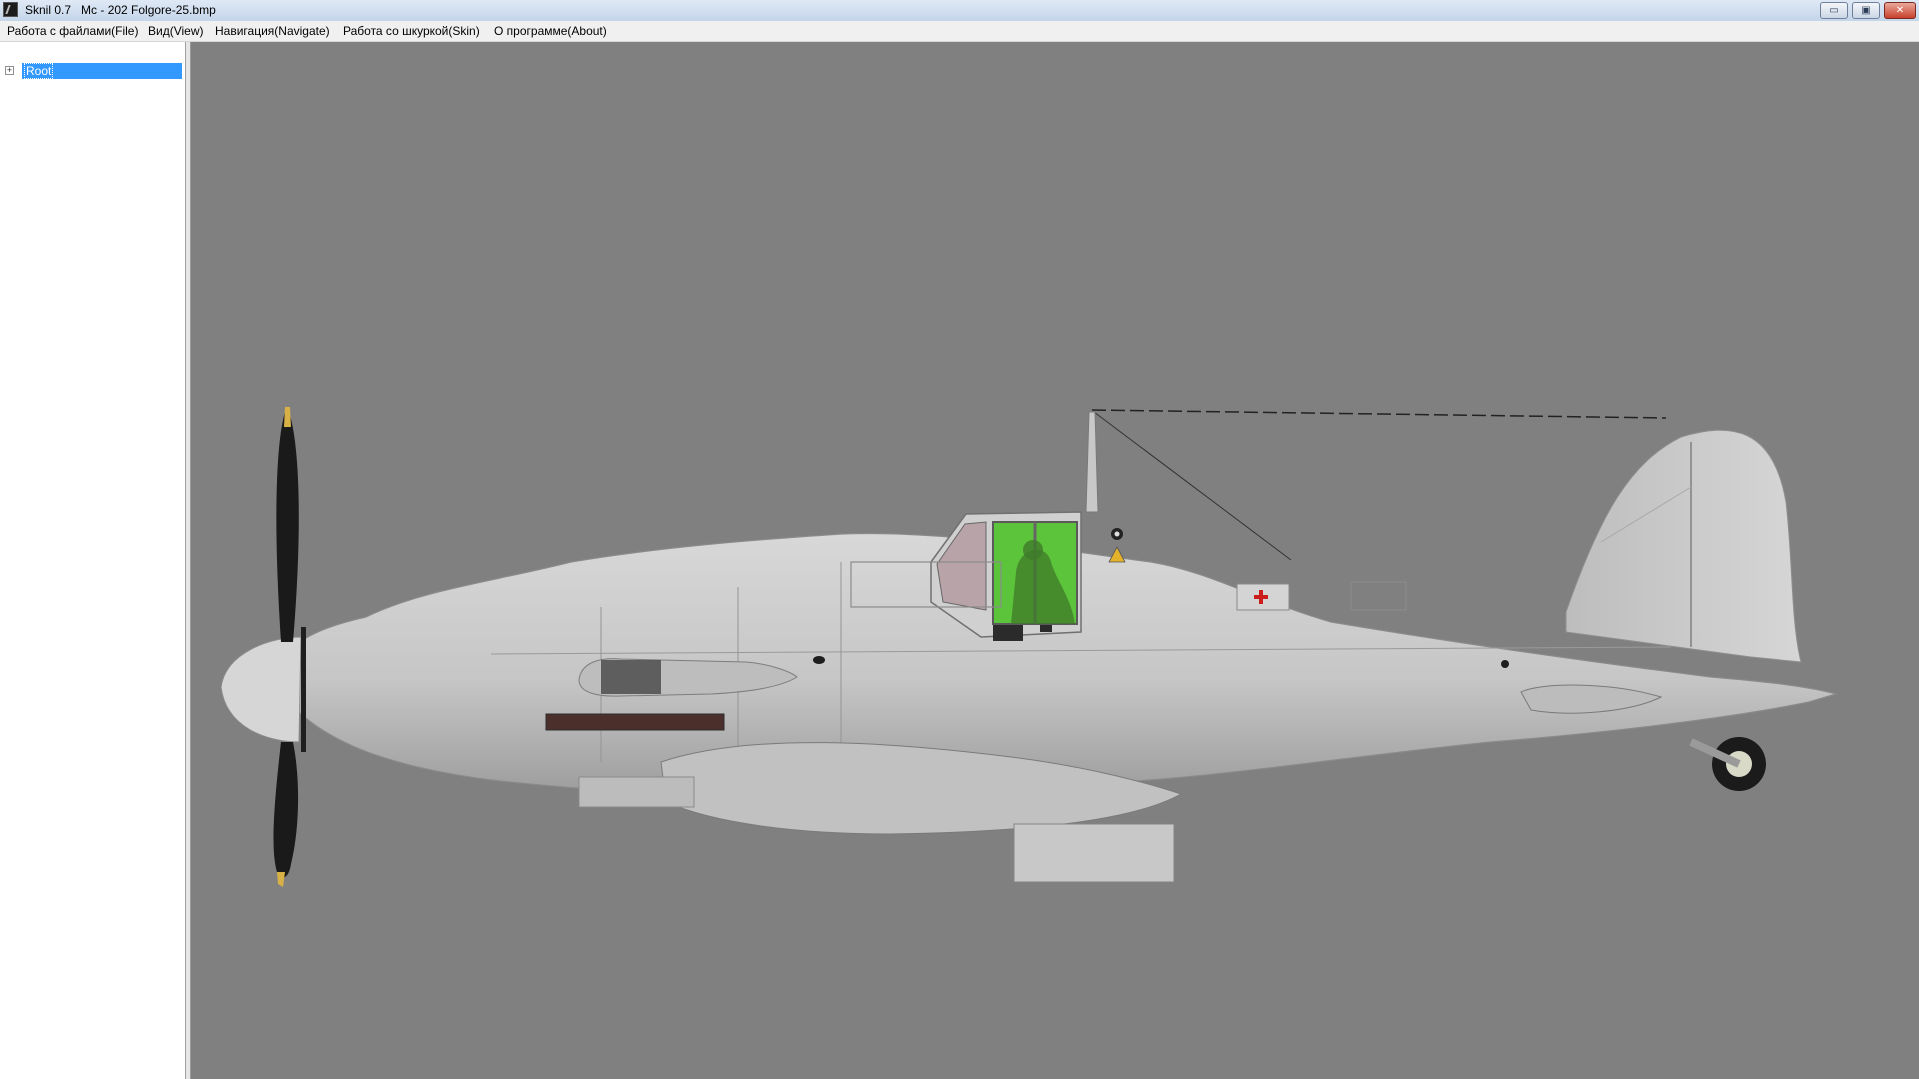 The height and width of the screenshot is (1079, 1919). What do you see at coordinates (959, 11) in the screenshot?
I see `title-bar: Sknil 0.7 Mc - 202 Folgore-25.bmp ▭ ▣ ✕` at bounding box center [959, 11].